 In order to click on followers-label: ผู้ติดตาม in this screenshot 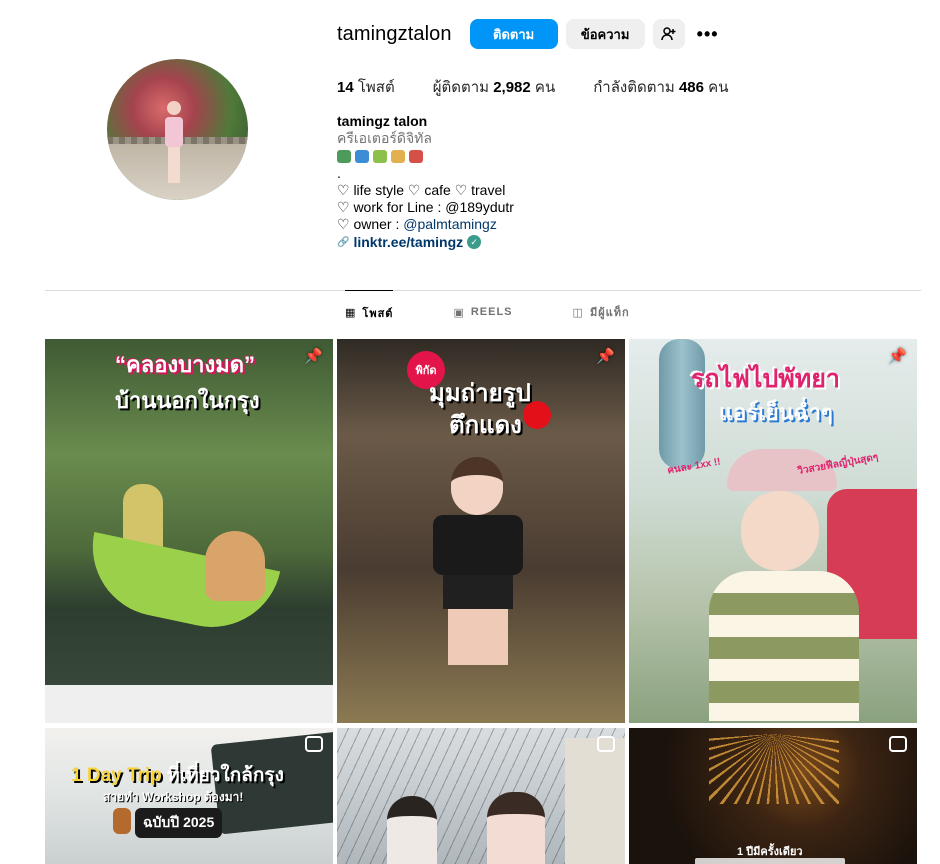, I will do `click(461, 87)`.